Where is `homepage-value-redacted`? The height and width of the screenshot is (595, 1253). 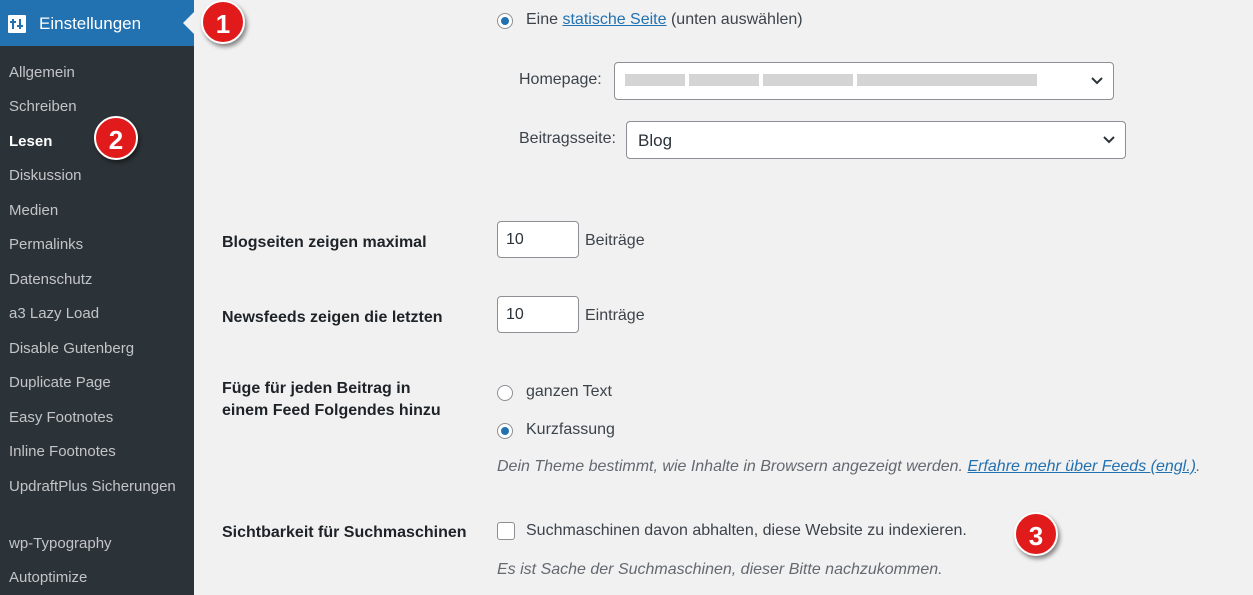
homepage-value-redacted is located at coordinates (833, 82).